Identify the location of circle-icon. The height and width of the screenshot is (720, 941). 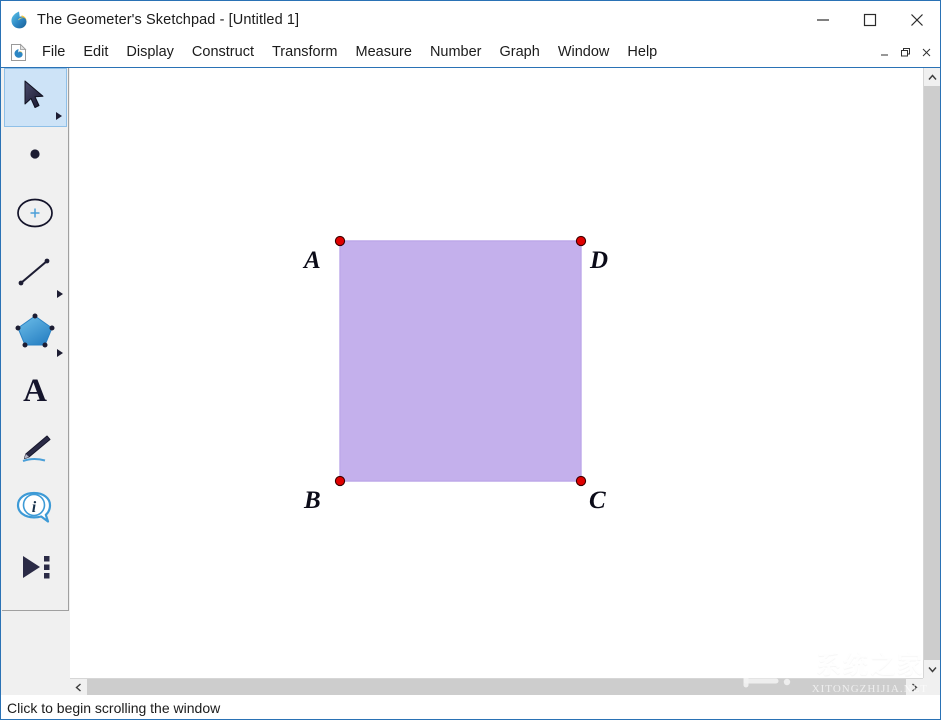
(35, 215).